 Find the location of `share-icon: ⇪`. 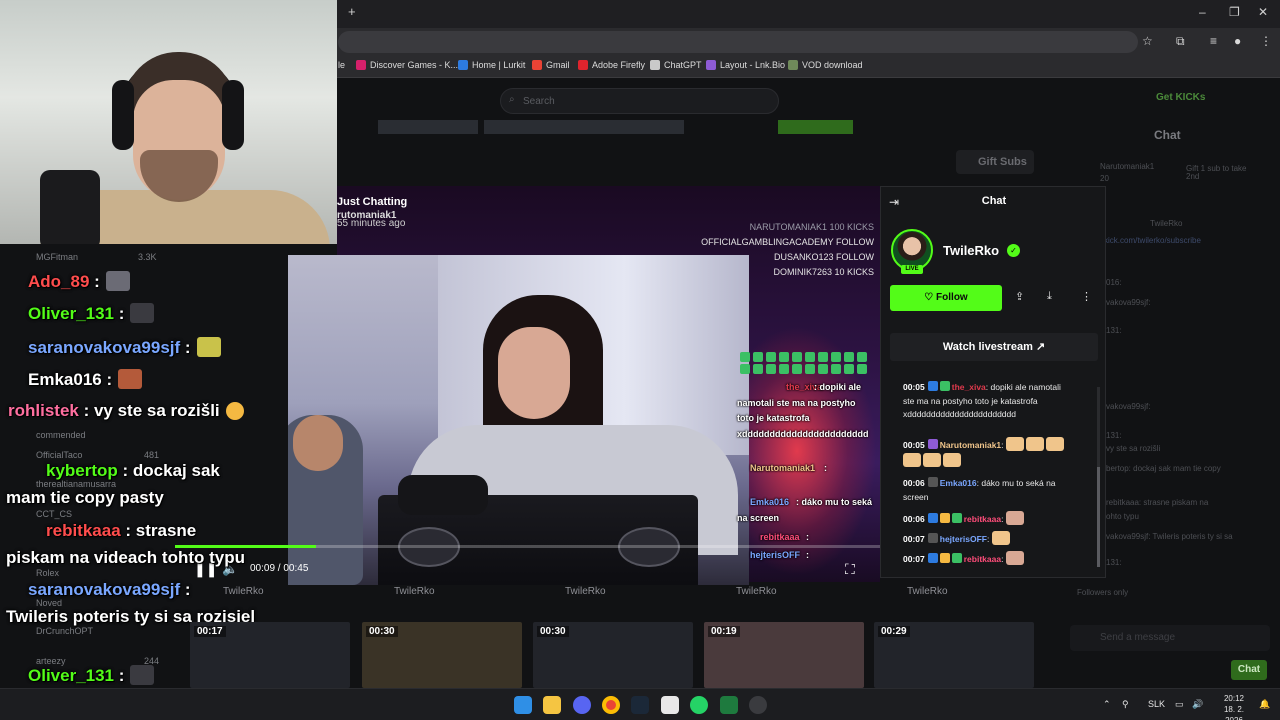

share-icon: ⇪ is located at coordinates (1019, 296).